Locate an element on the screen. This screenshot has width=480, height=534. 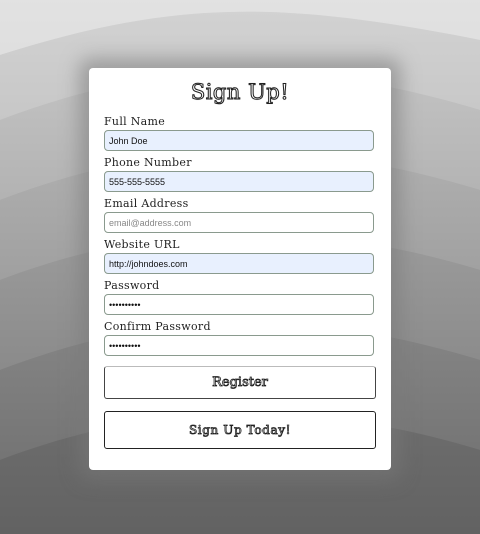
email-address-field is located at coordinates (239, 222).